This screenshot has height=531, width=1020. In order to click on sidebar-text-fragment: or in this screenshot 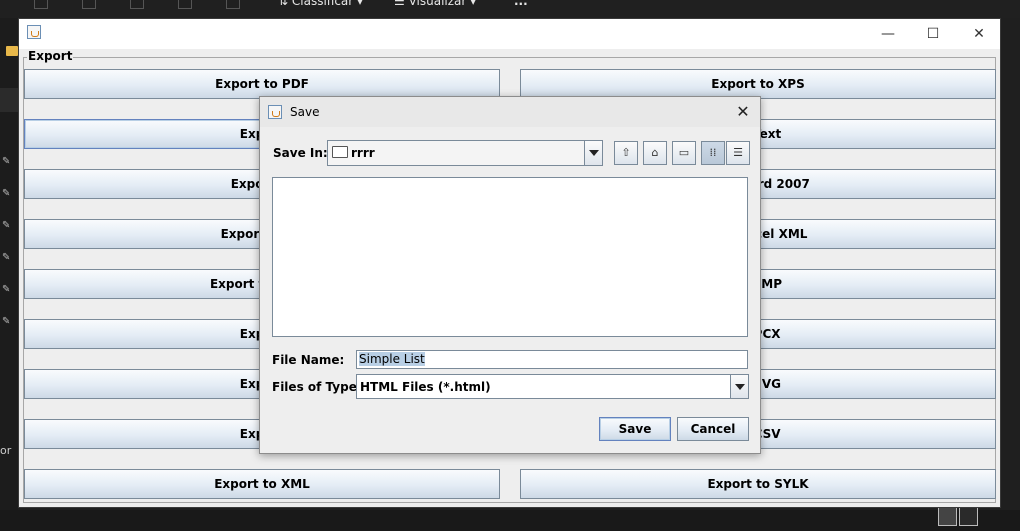, I will do `click(6, 450)`.